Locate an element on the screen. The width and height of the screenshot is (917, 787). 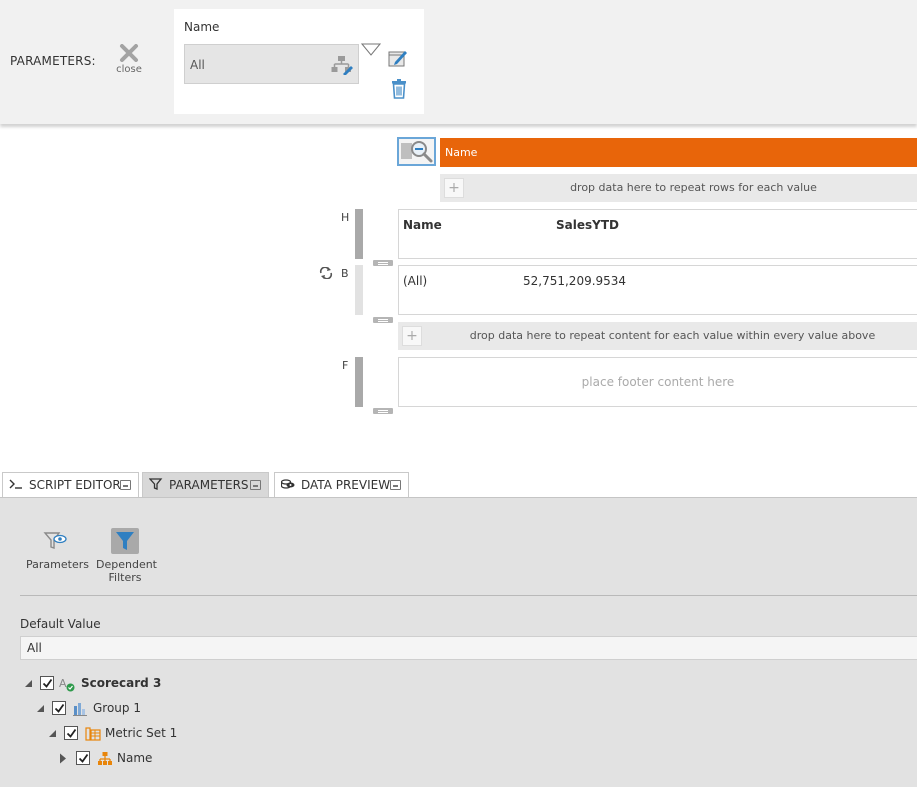
body-band: (All) 52,751,209.9534 is located at coordinates (657, 290).